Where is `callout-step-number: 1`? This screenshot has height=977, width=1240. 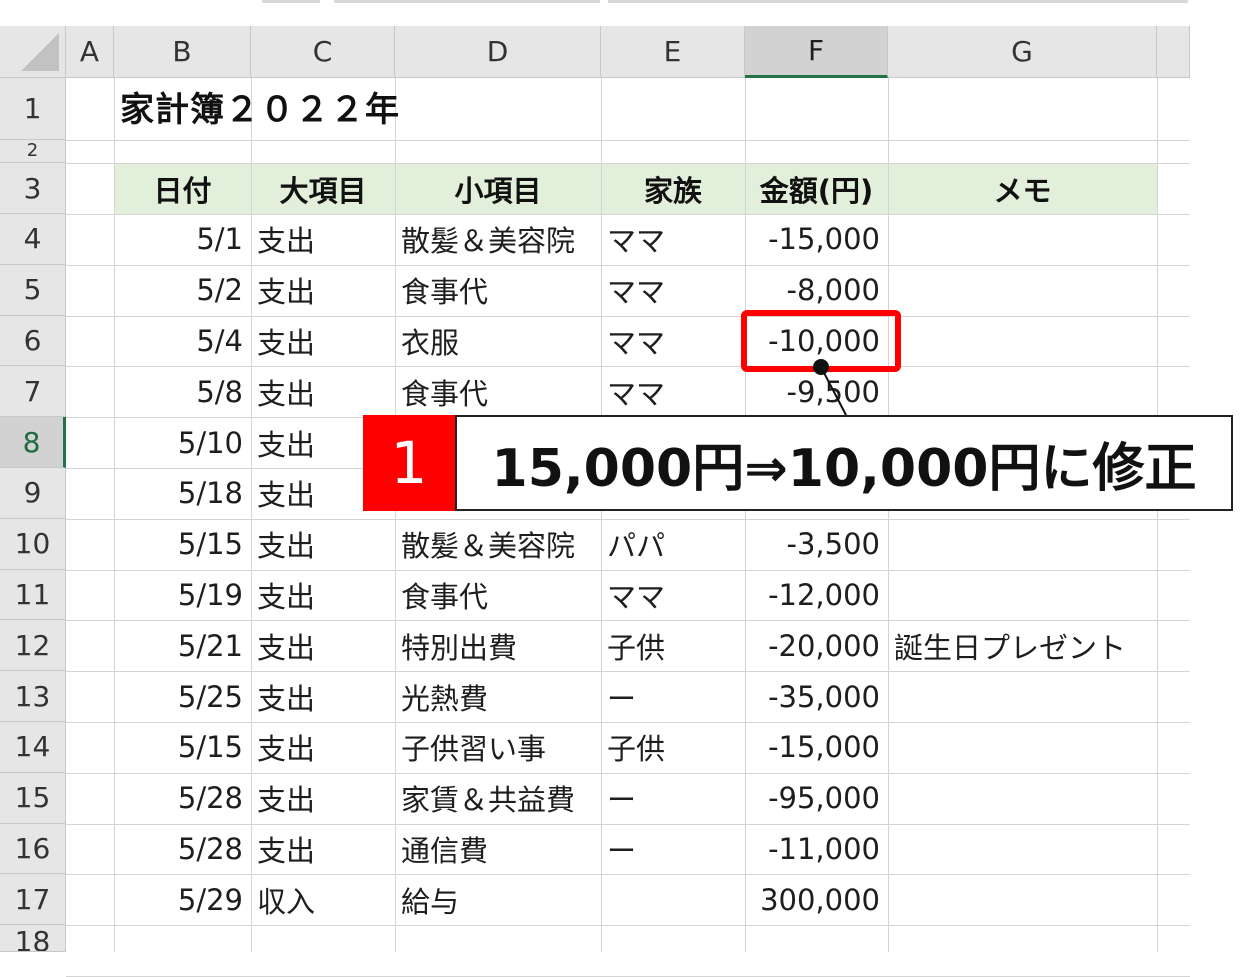
callout-step-number: 1 is located at coordinates (409, 463).